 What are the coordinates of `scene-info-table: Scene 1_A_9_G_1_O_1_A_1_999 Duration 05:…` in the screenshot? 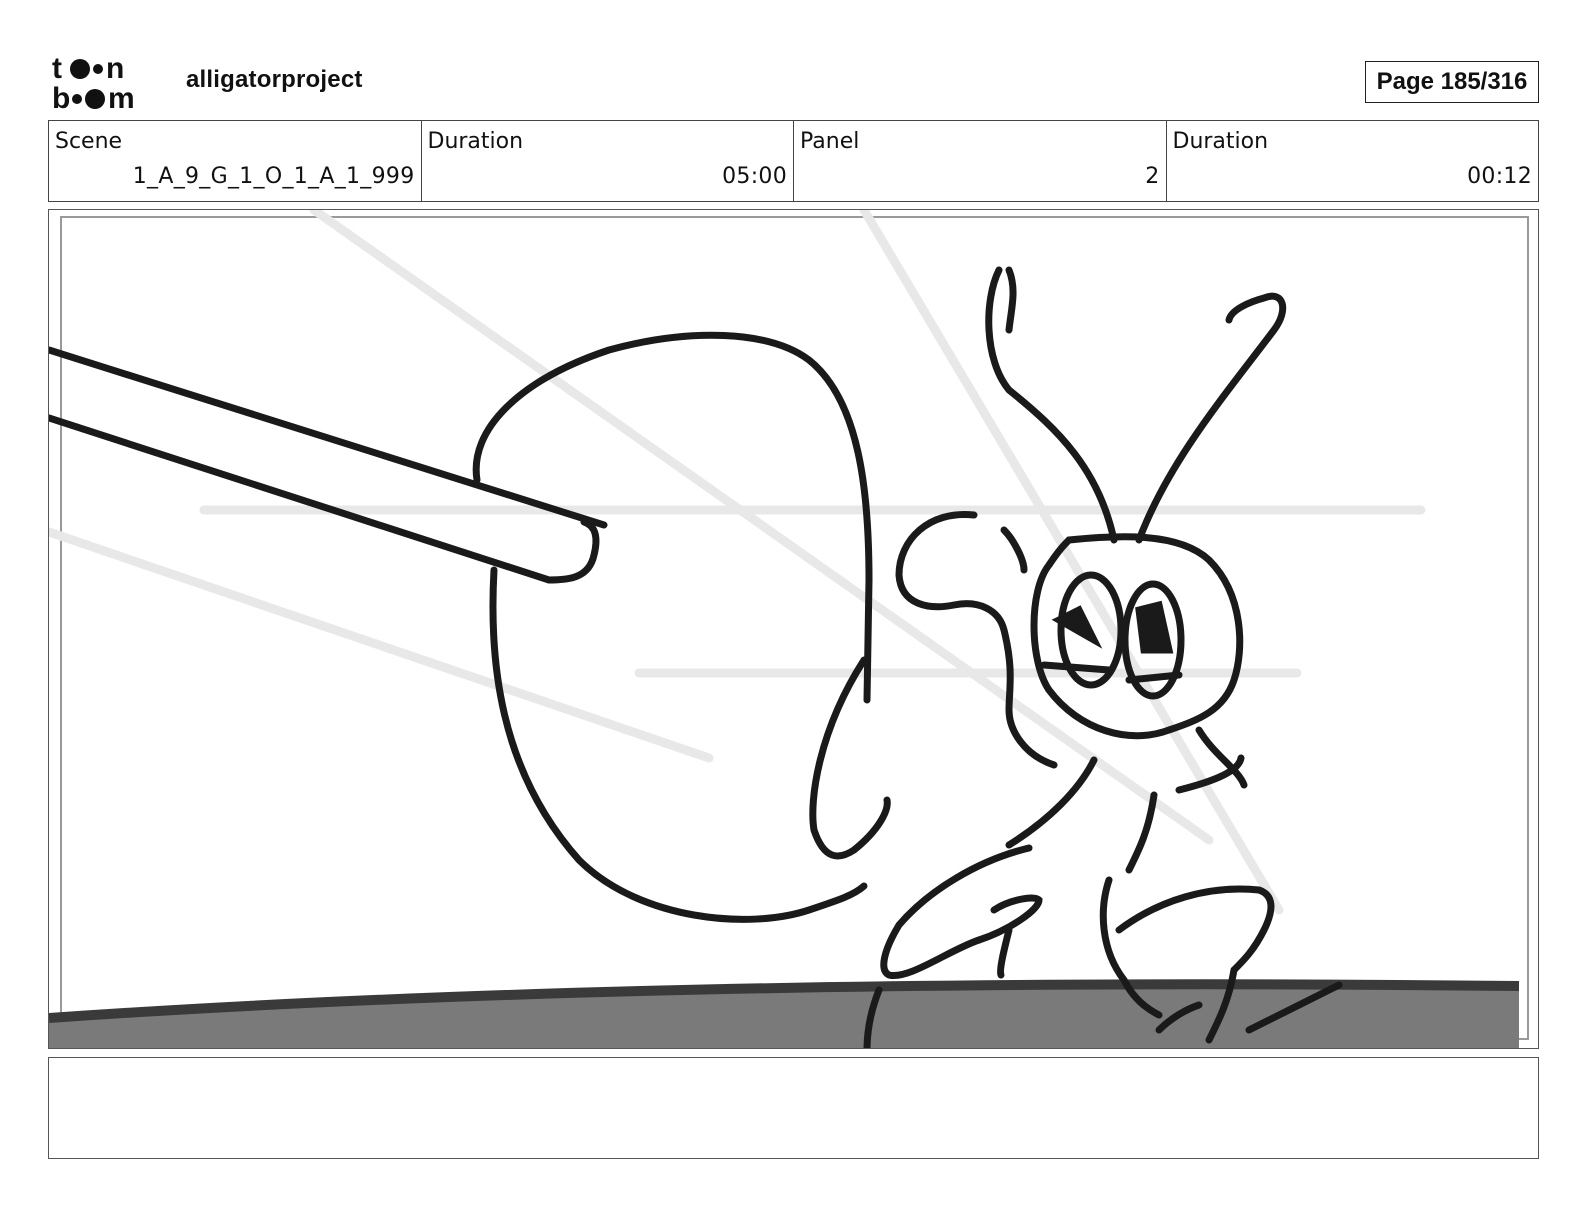 It's located at (793, 161).